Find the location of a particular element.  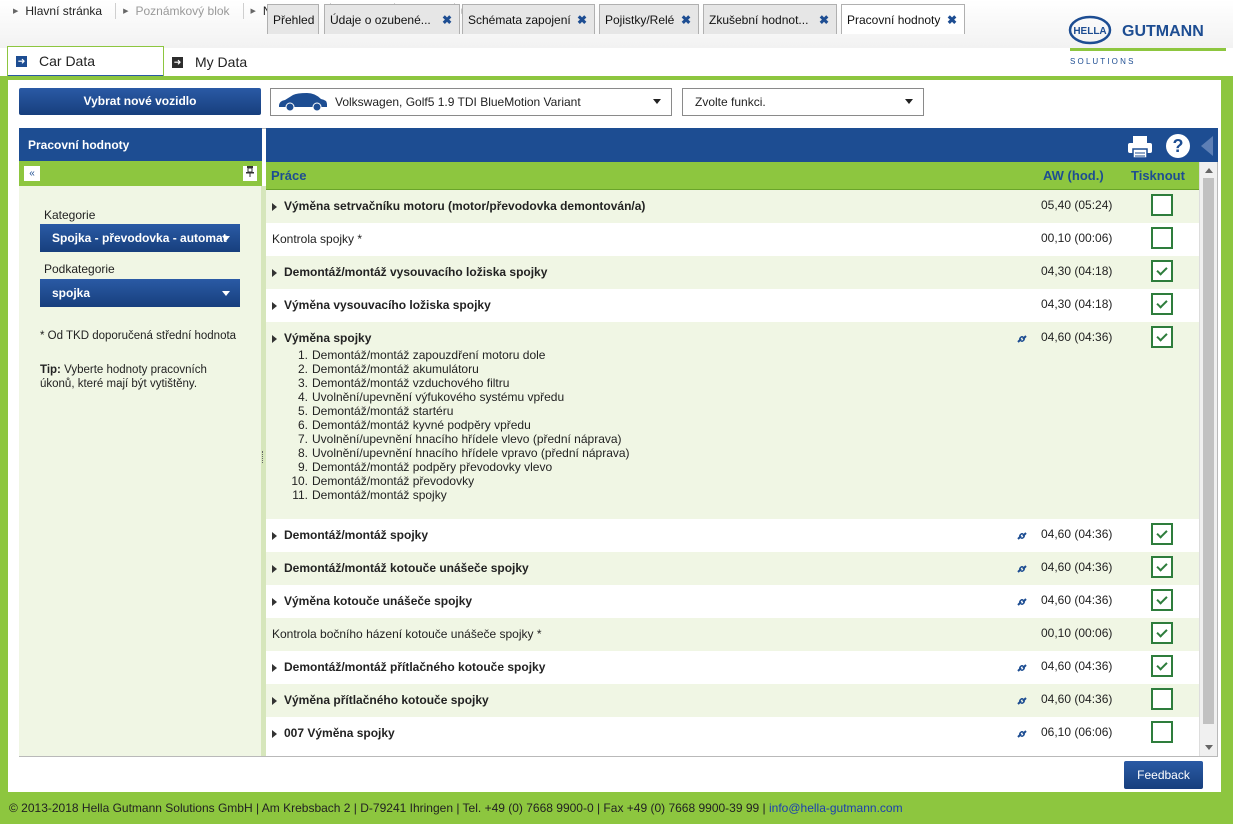

step-text: Demontáž/montáž převodovky is located at coordinates (393, 481).